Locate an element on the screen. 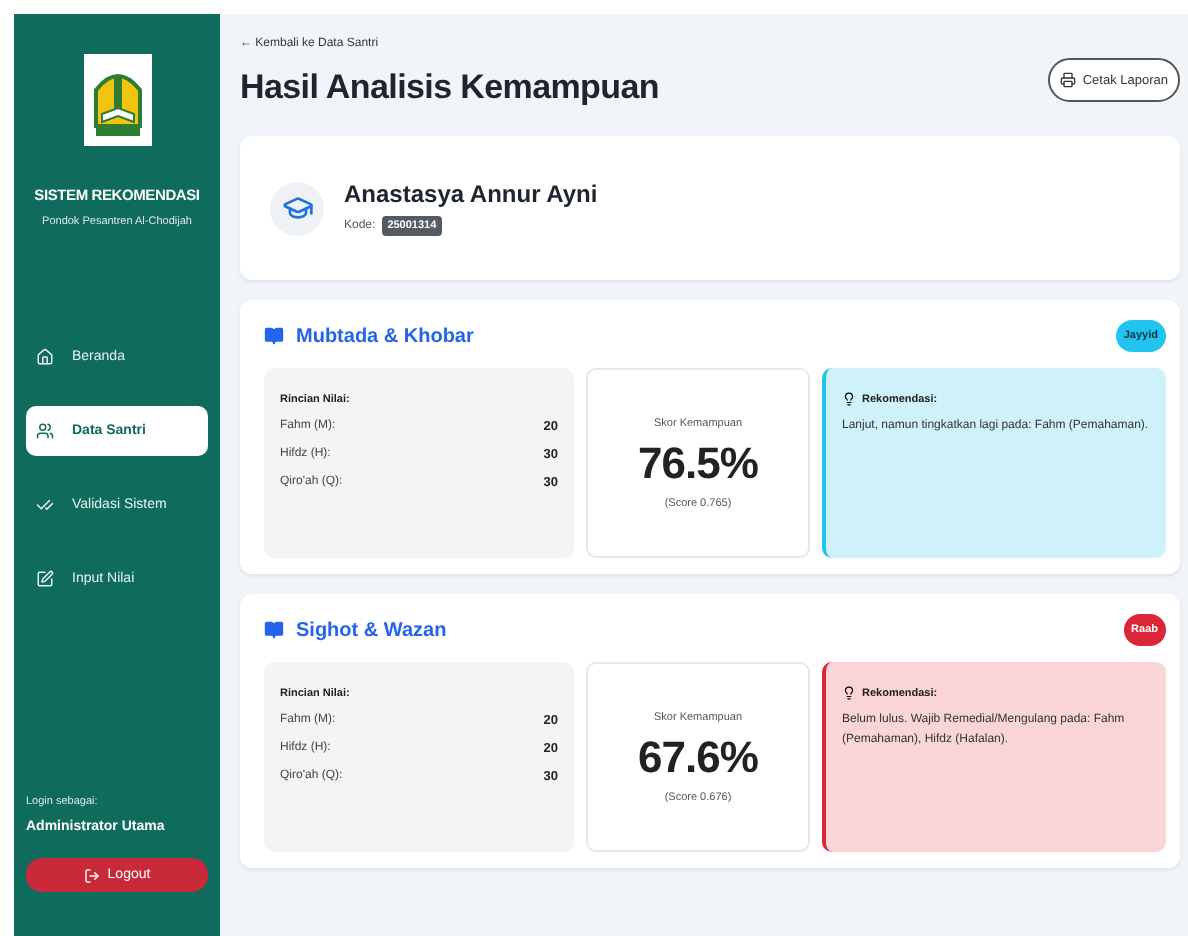 The image size is (1188, 936). check-icon is located at coordinates (45, 505).